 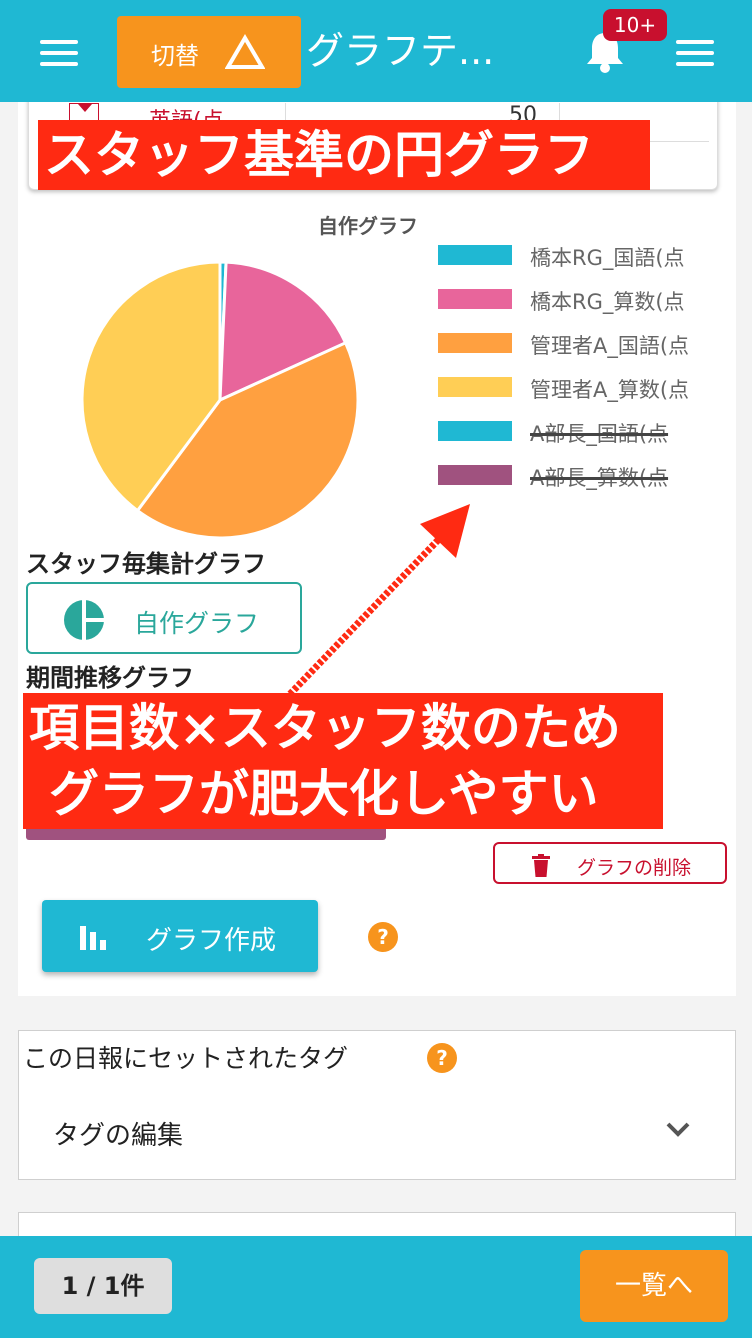 What do you see at coordinates (634, 868) in the screenshot?
I see `delete-graph-label: グラフの削除` at bounding box center [634, 868].